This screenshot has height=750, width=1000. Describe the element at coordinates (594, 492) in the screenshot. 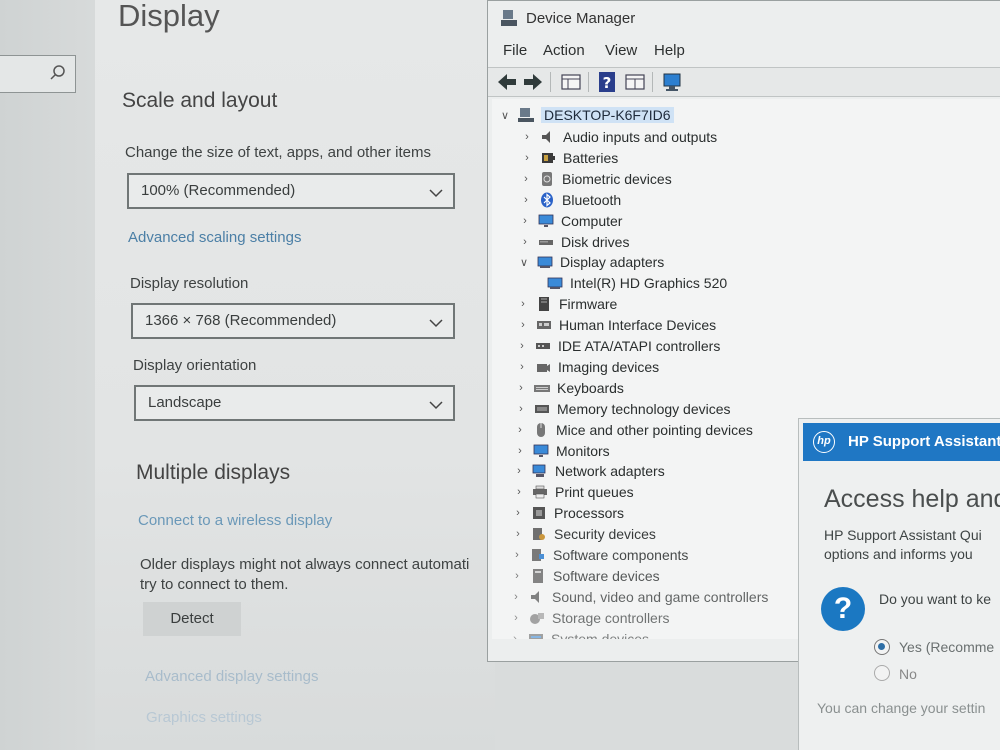

I see `tree-item-label: Print queues` at that location.